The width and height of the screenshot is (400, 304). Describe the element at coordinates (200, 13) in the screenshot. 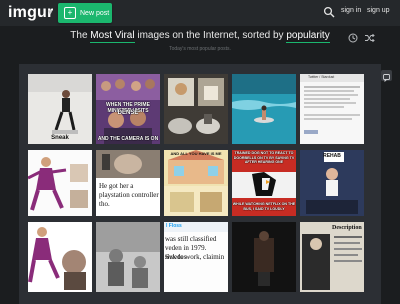

I see `top-navigation-bar: imgur ▾ + New post sign in sign up` at that location.